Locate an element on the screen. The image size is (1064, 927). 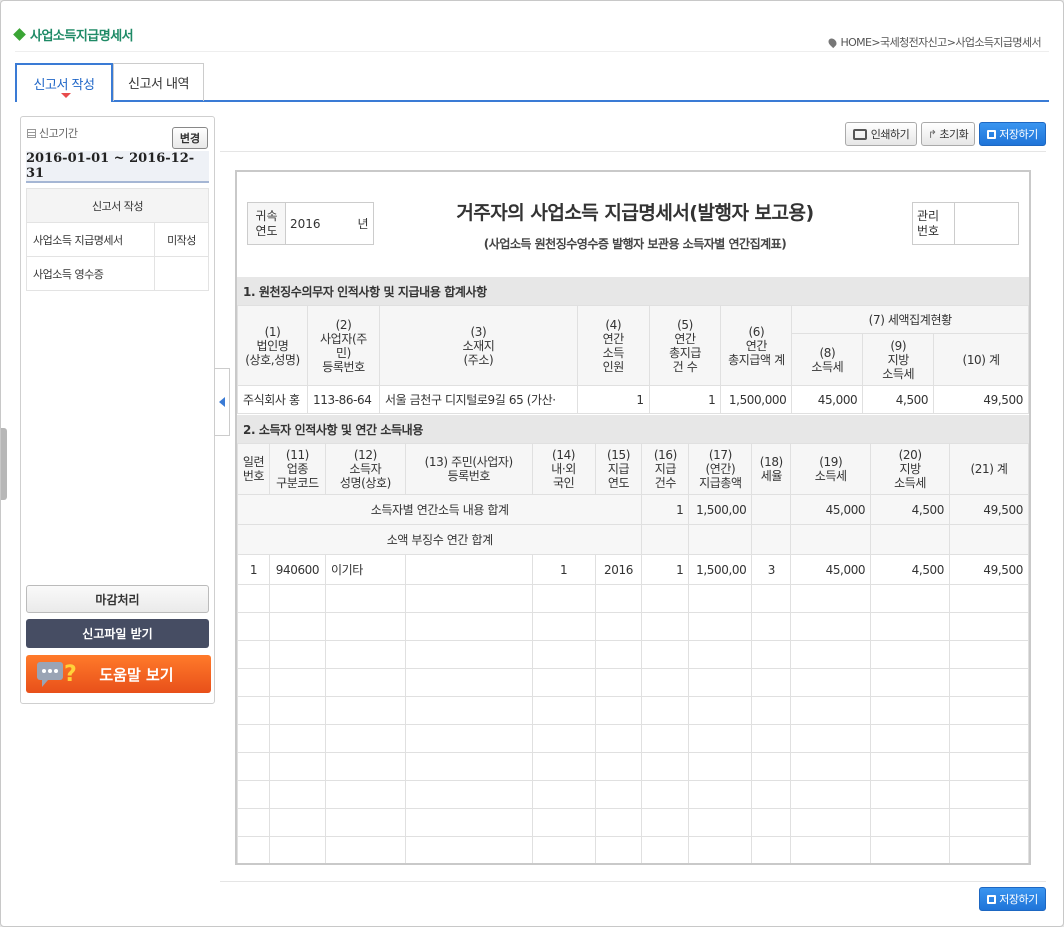
collapse-sidebar-button is located at coordinates (222, 402).